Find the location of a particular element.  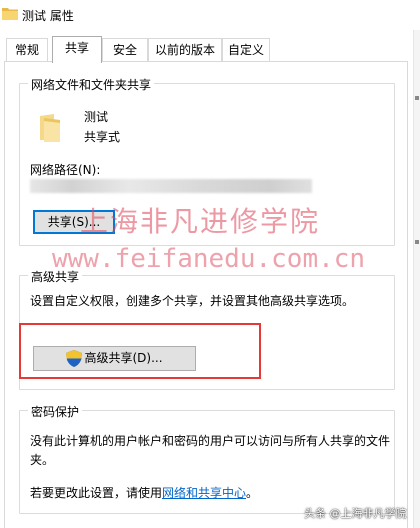

tab-strip: 常规 共享 安全 以前的版本 自定义 is located at coordinates (210, 49).